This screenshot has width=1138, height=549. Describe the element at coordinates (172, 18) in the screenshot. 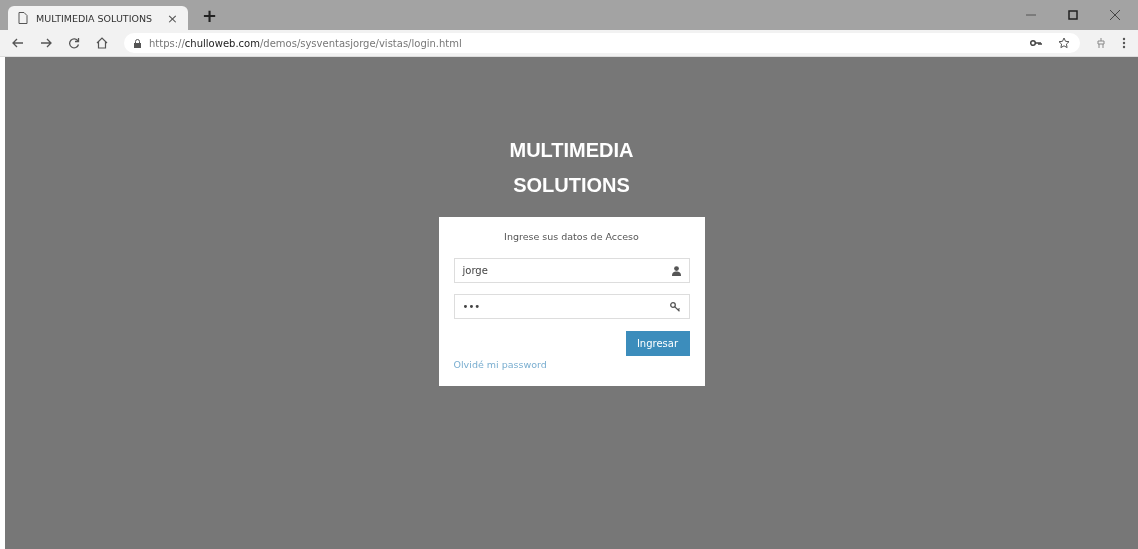

I see `close-tab-button: ×` at that location.